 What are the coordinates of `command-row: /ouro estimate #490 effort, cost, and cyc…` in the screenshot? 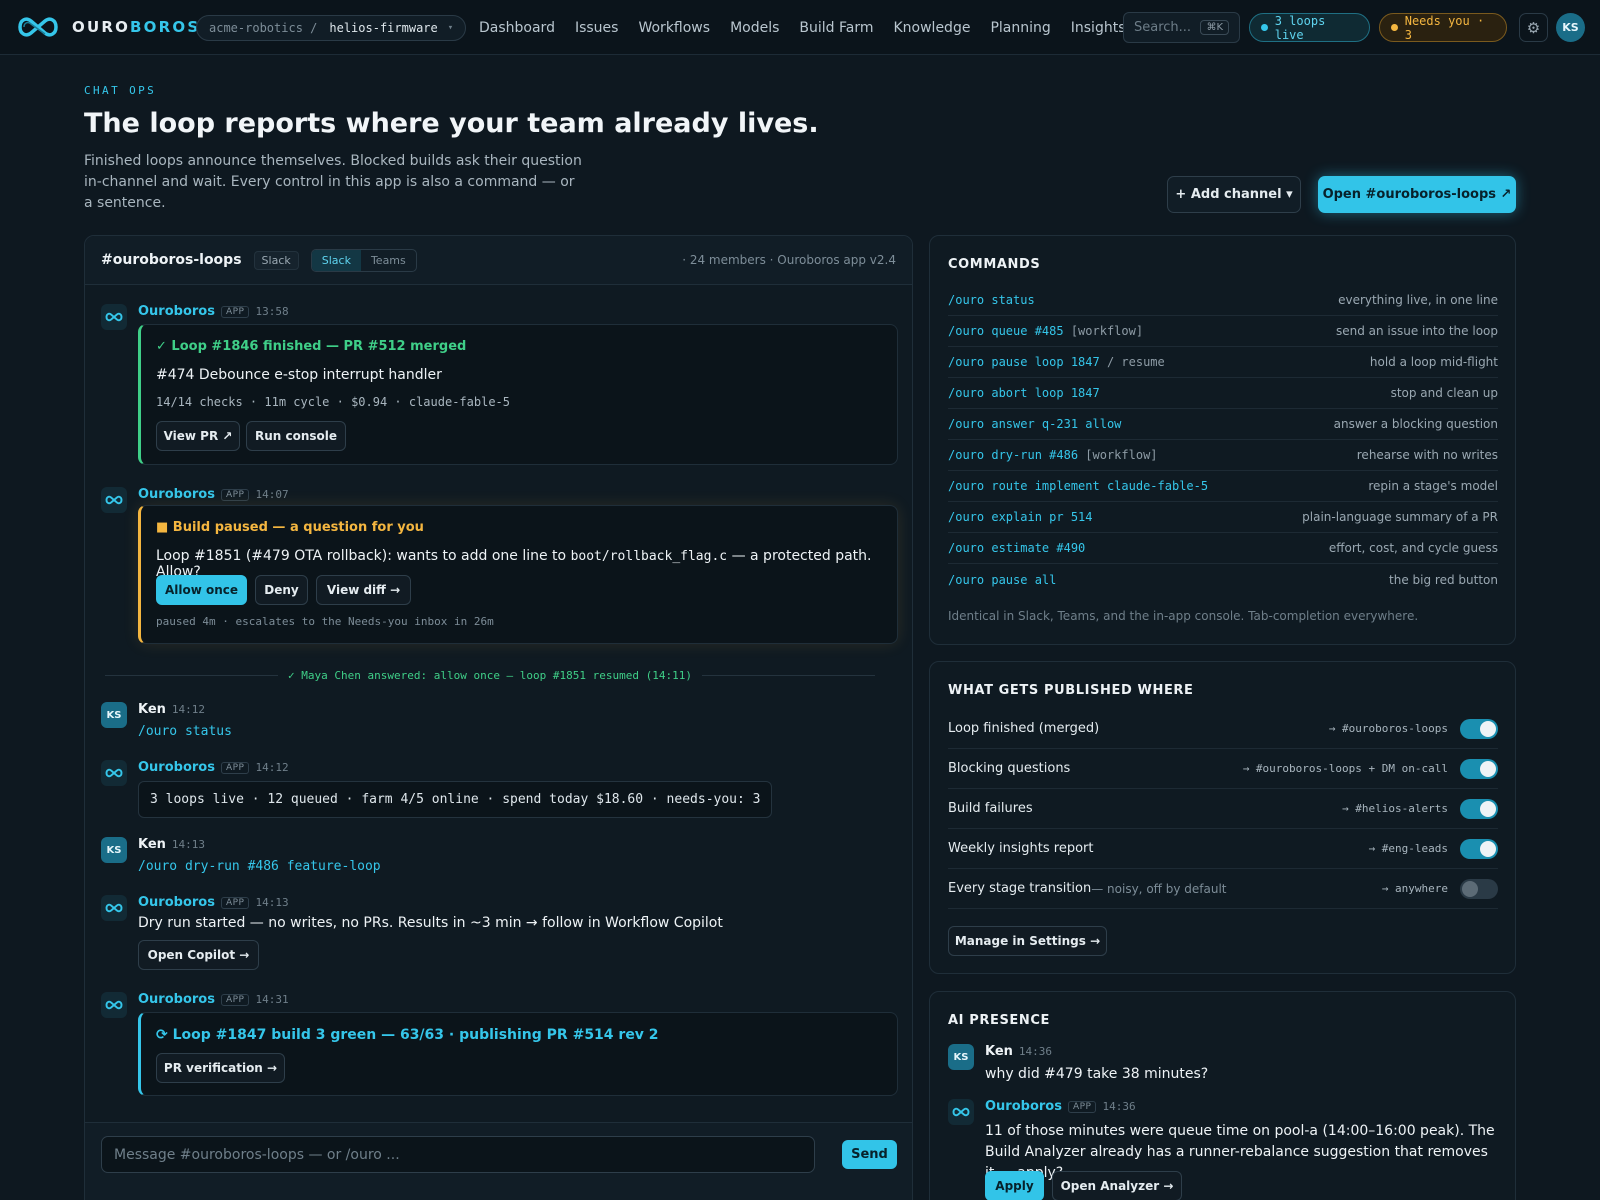 It's located at (1223, 548).